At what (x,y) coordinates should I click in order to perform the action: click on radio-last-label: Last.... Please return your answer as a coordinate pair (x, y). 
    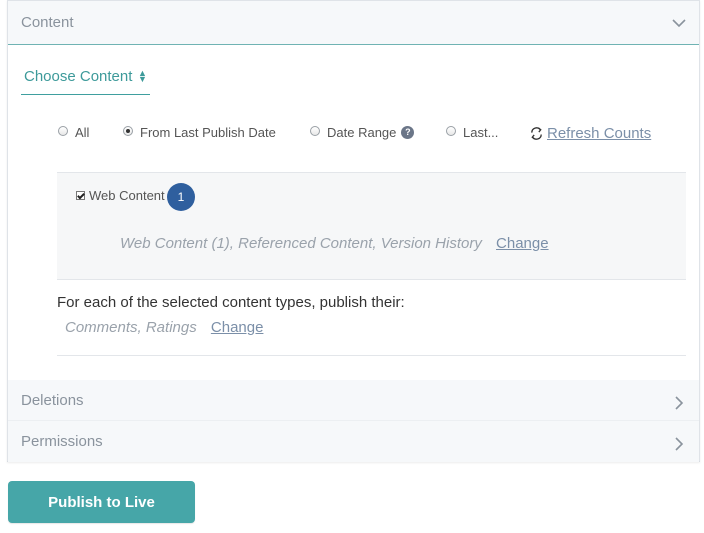
    Looking at the image, I should click on (481, 132).